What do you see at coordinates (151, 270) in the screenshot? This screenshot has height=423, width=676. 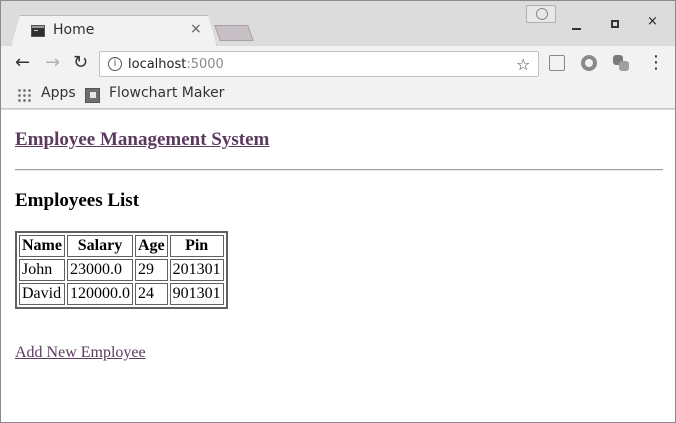 I see `cell-age: 29` at bounding box center [151, 270].